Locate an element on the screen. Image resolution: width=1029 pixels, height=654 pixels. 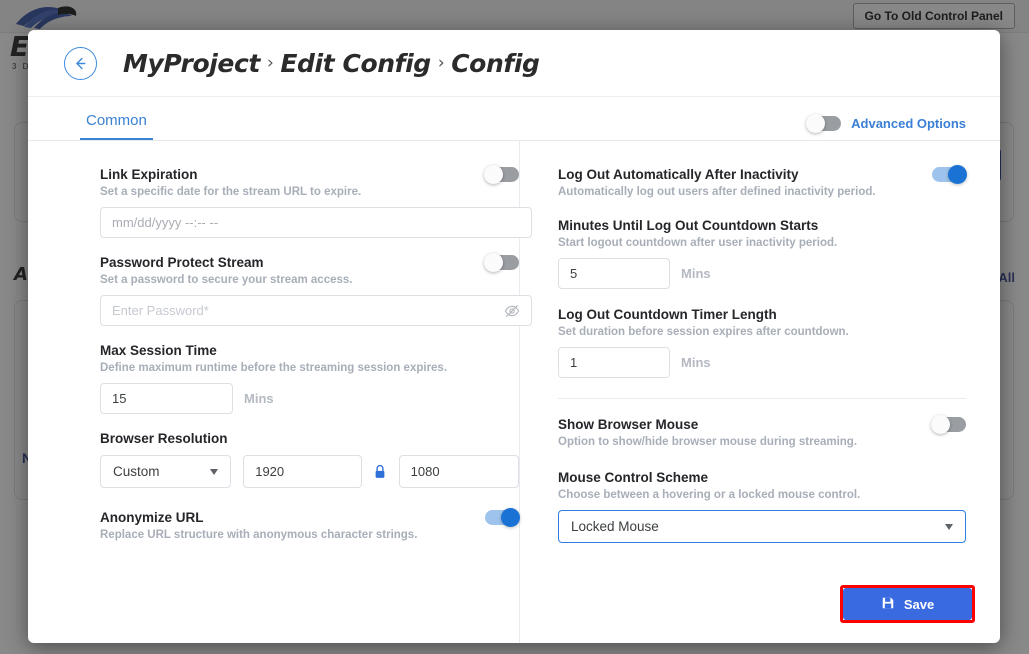
advanced-options-label: Advanced Options is located at coordinates (908, 123).